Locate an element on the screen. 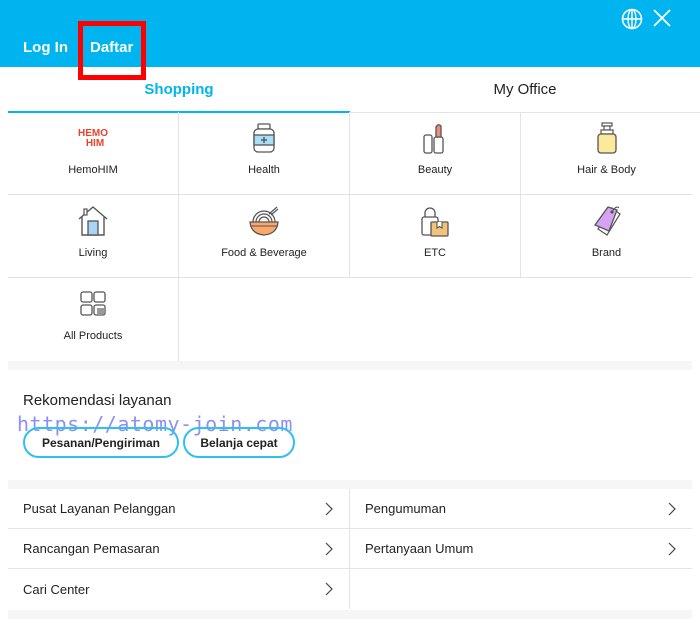 The image size is (700, 623). category-brand: Brand is located at coordinates (606, 236).